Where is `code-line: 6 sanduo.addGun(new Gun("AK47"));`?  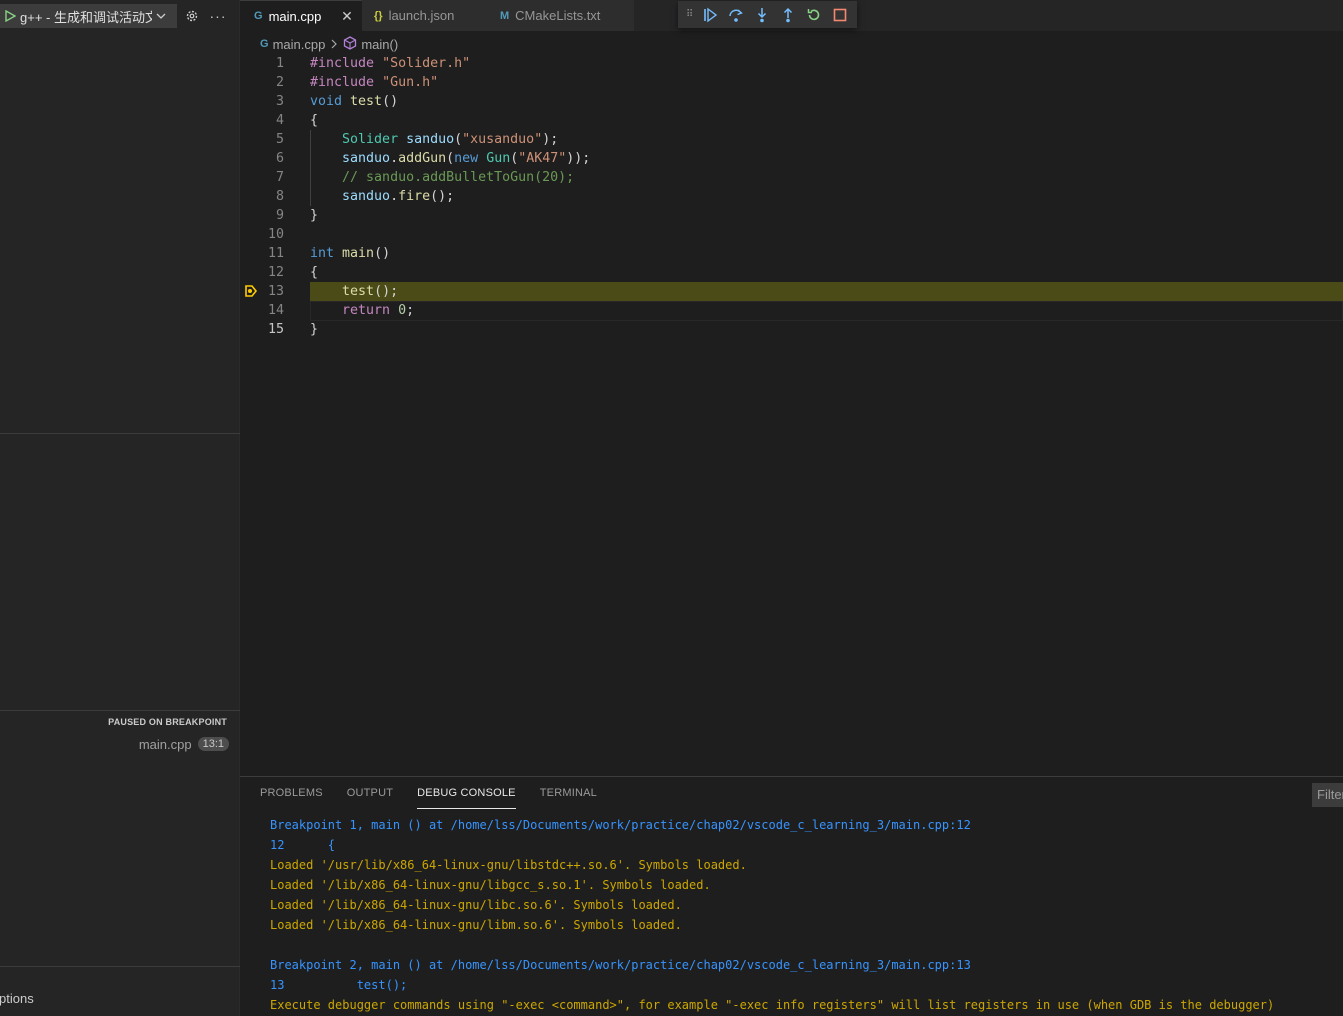 code-line: 6 sanduo.addGun(new Gun("AK47")); is located at coordinates (791, 158).